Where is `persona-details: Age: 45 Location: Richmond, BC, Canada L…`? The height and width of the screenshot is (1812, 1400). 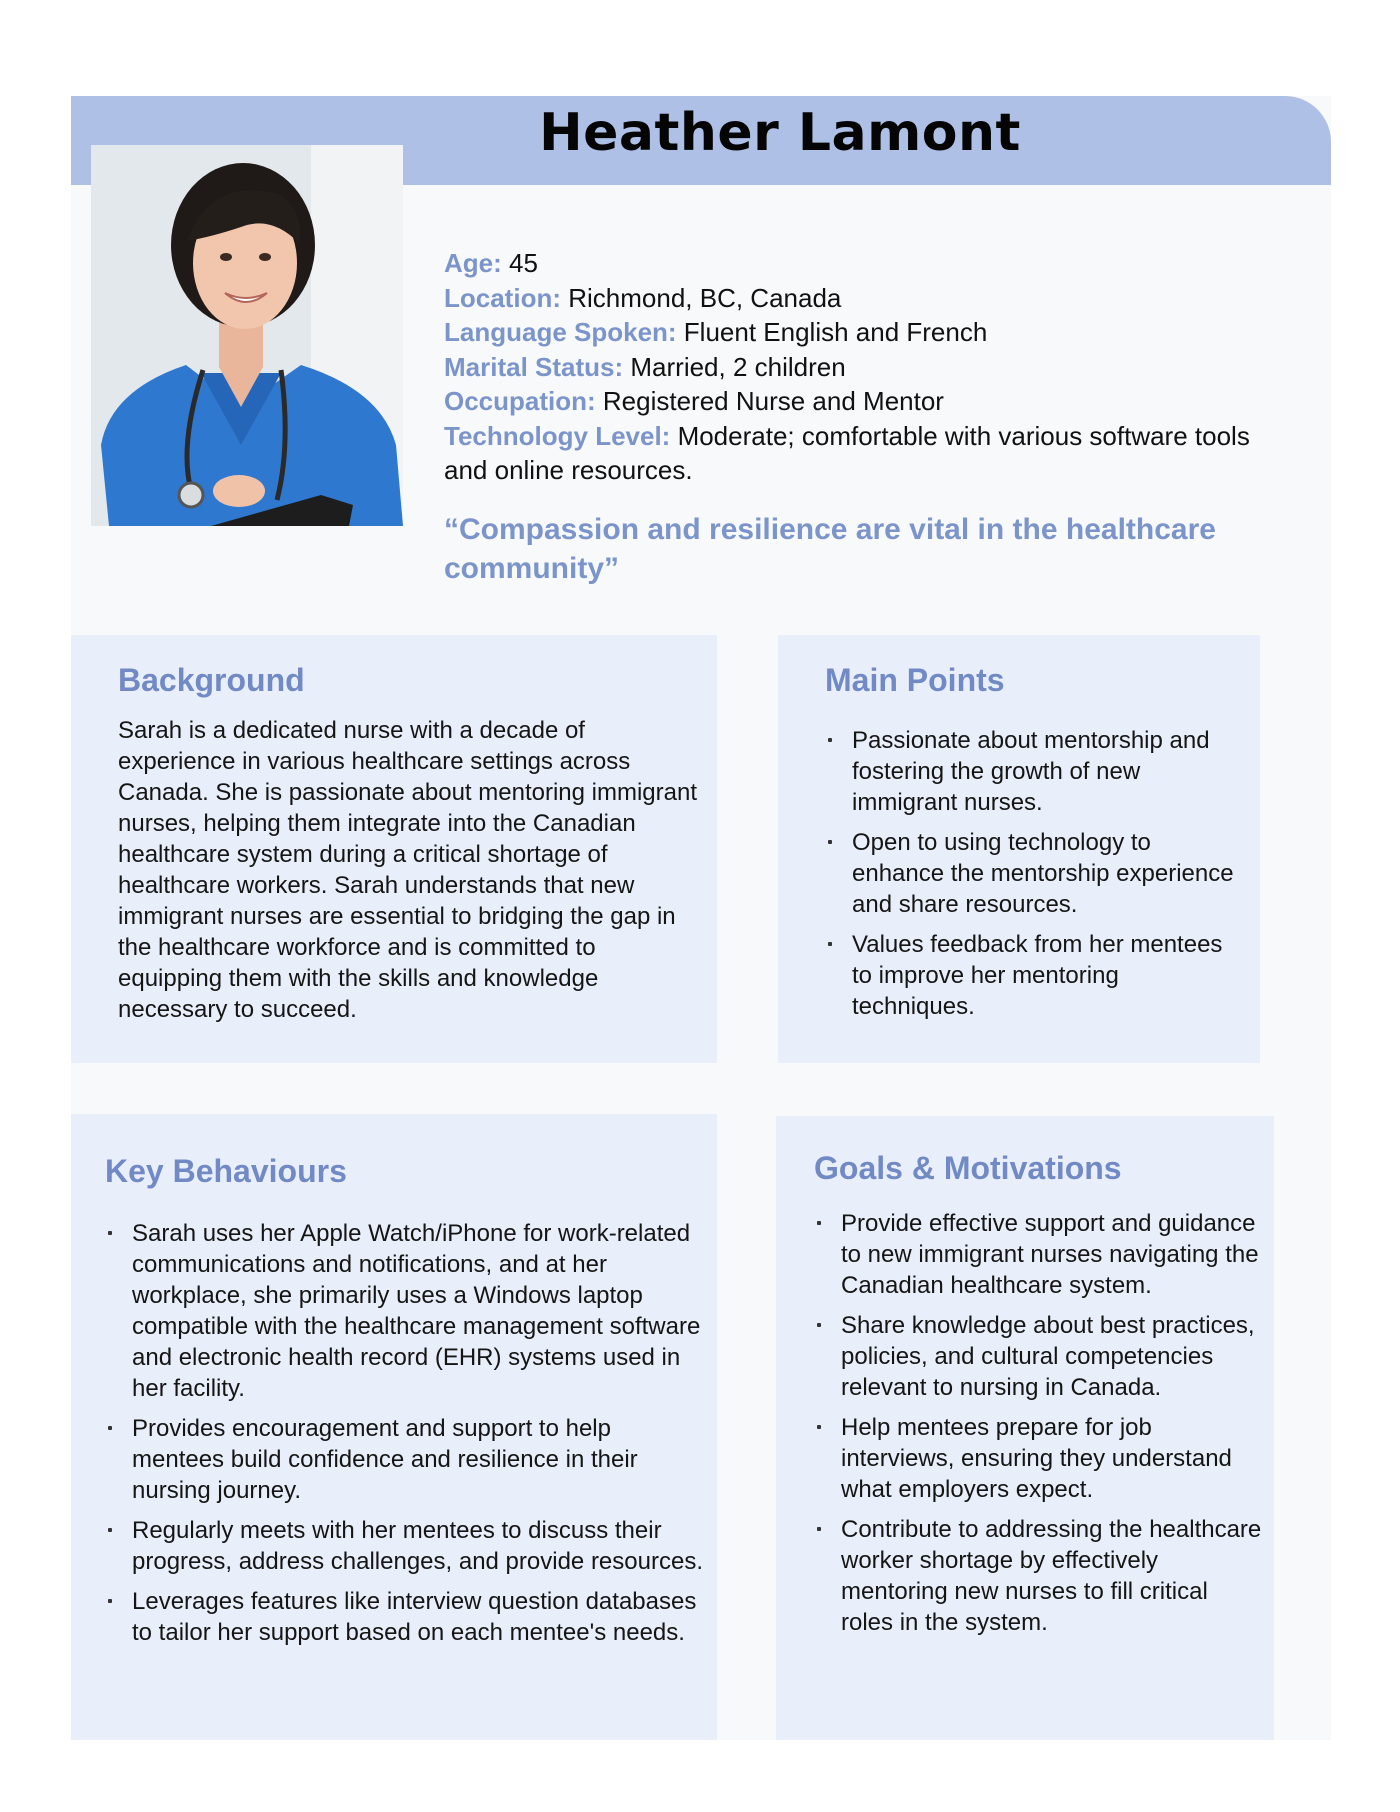 persona-details: Age: 45 Location: Richmond, BC, Canada L… is located at coordinates (859, 367).